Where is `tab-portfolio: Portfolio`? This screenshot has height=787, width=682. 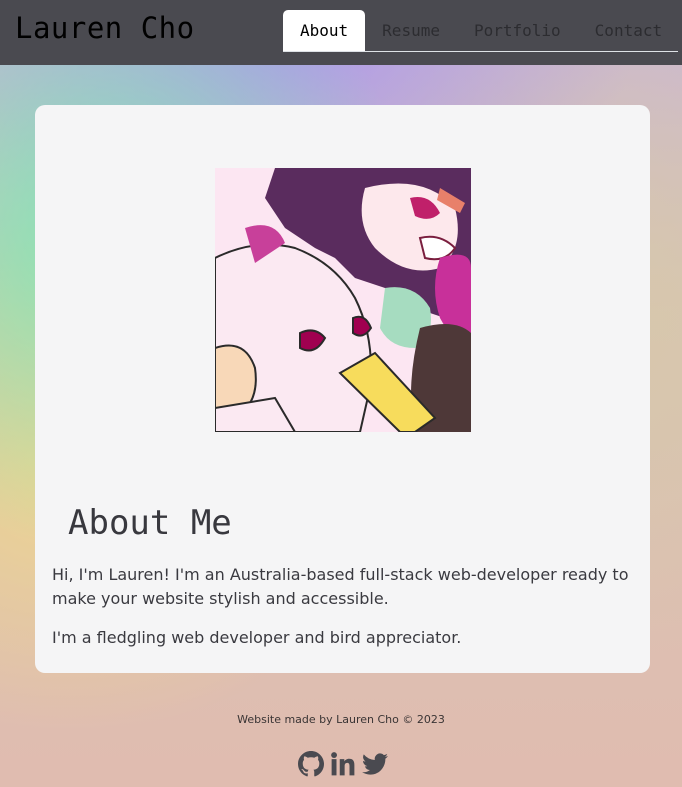 tab-portfolio: Portfolio is located at coordinates (517, 30).